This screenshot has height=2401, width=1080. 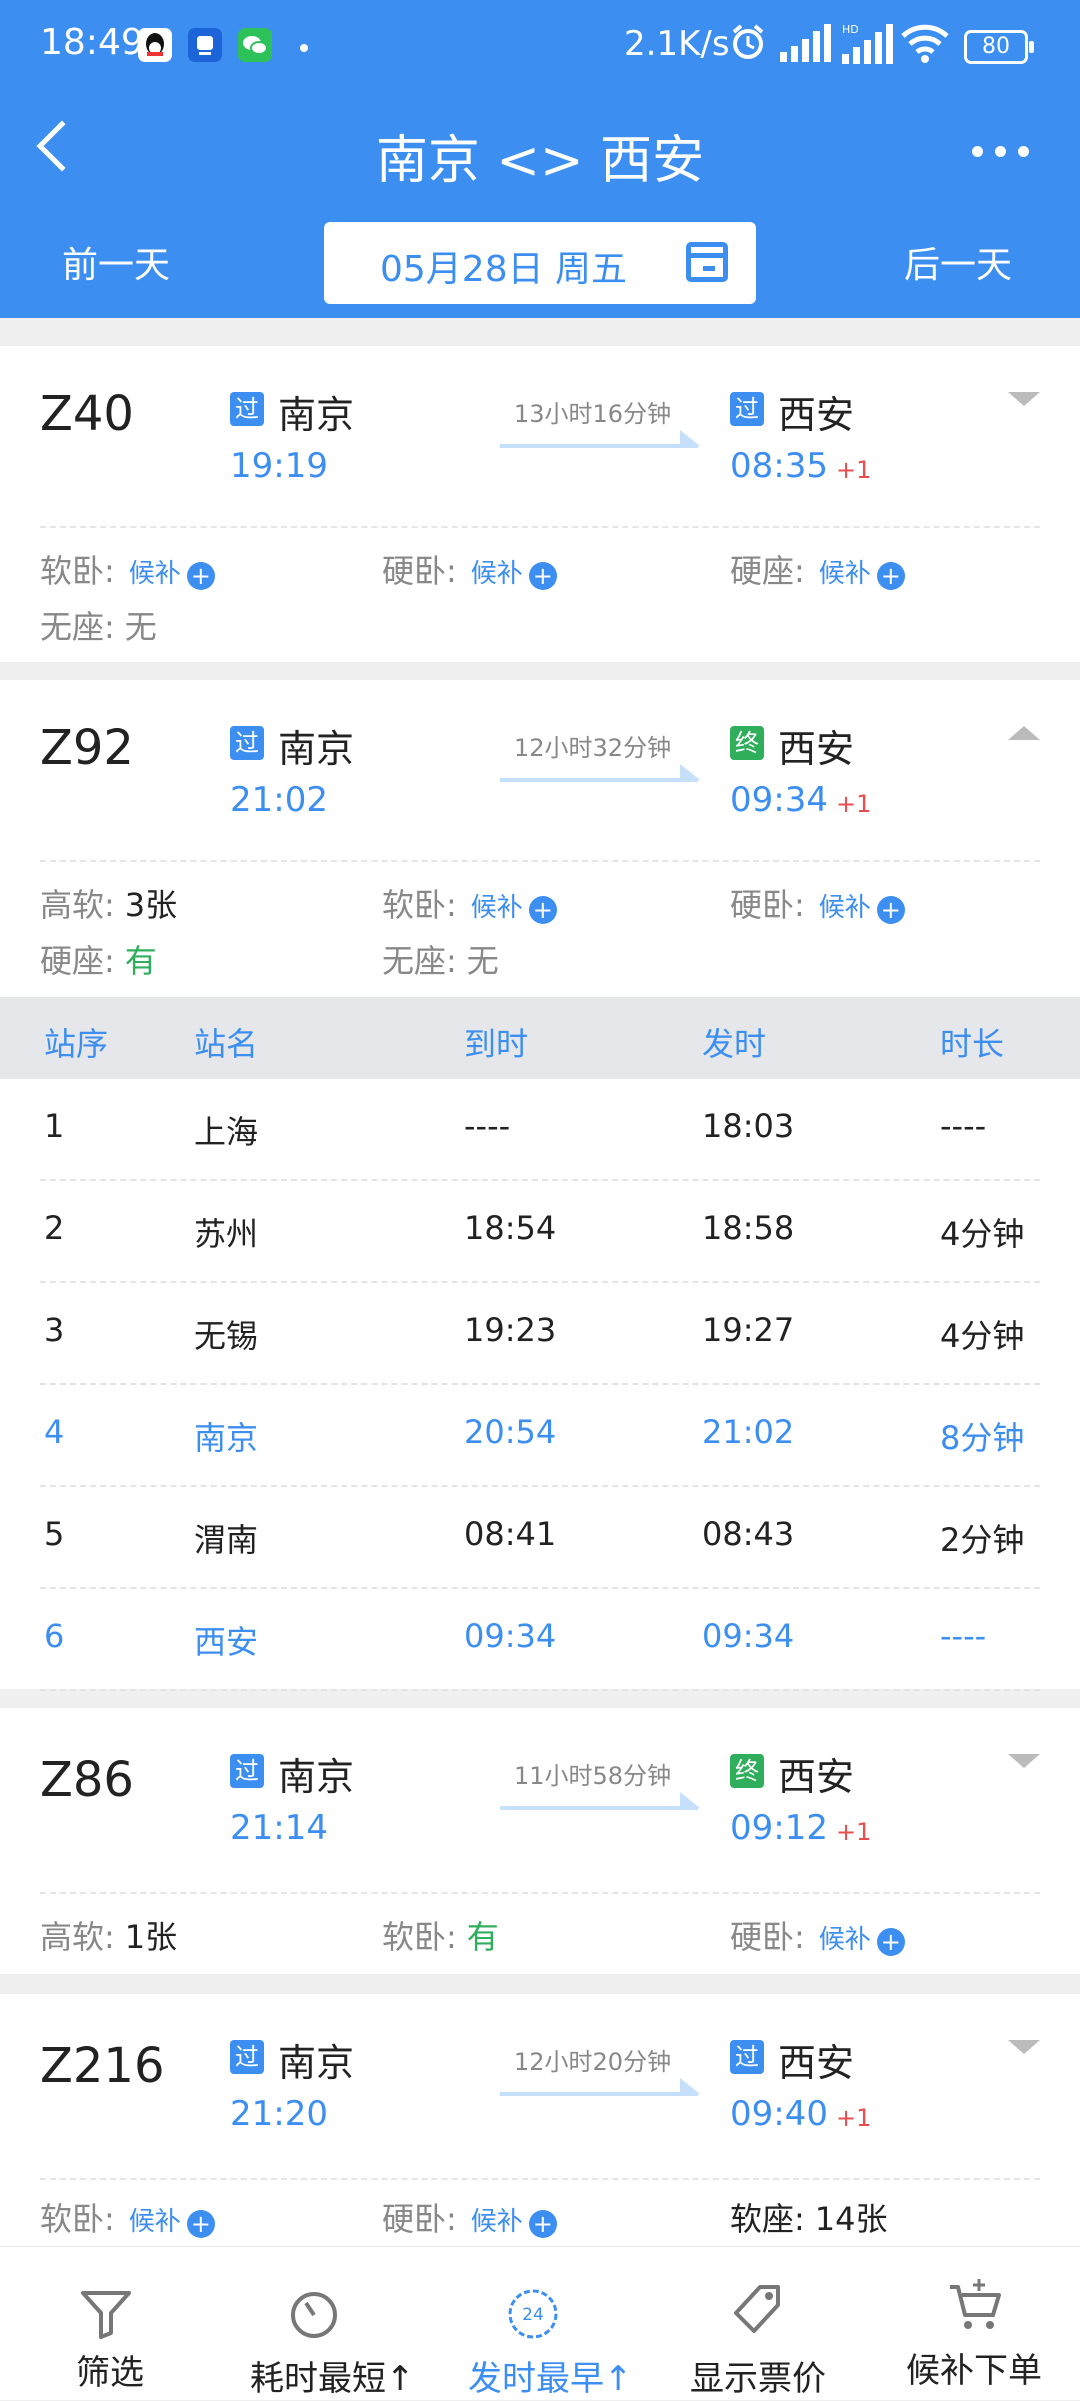 What do you see at coordinates (102, 2066) in the screenshot?
I see `train-number: Z216` at bounding box center [102, 2066].